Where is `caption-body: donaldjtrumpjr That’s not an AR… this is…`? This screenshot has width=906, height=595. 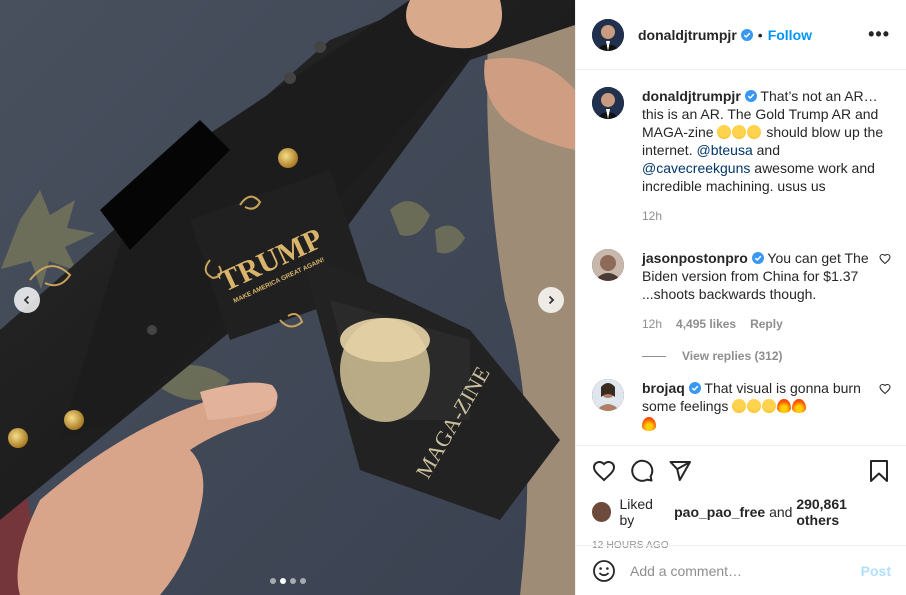 caption-body: donaldjtrumpjr That’s not an AR… this is… is located at coordinates (766, 156).